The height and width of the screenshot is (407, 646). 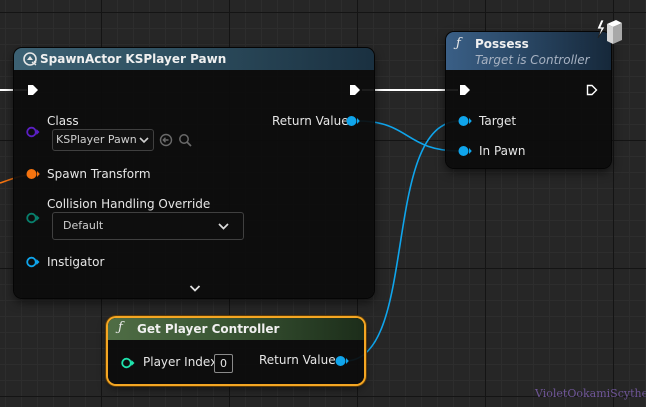 What do you see at coordinates (129, 204) in the screenshot?
I see `collision-label: Collision Handling Override` at bounding box center [129, 204].